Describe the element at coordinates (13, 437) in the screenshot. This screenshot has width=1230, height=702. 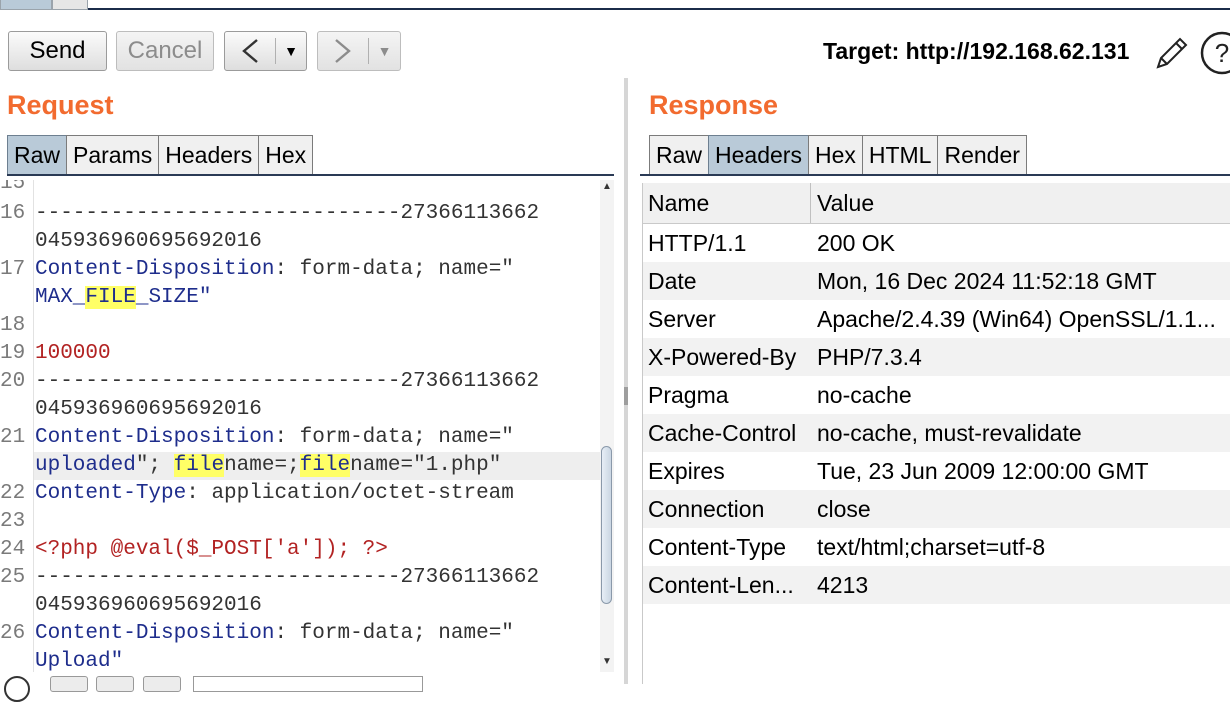
I see `line-number: 21` at that location.